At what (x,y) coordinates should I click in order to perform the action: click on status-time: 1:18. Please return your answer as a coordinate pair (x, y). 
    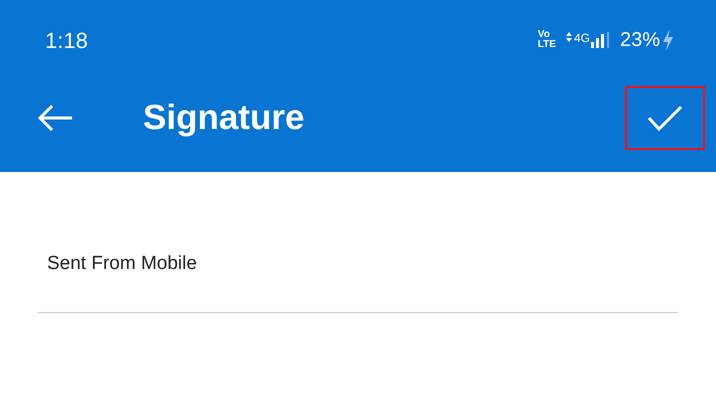
    Looking at the image, I should click on (66, 40).